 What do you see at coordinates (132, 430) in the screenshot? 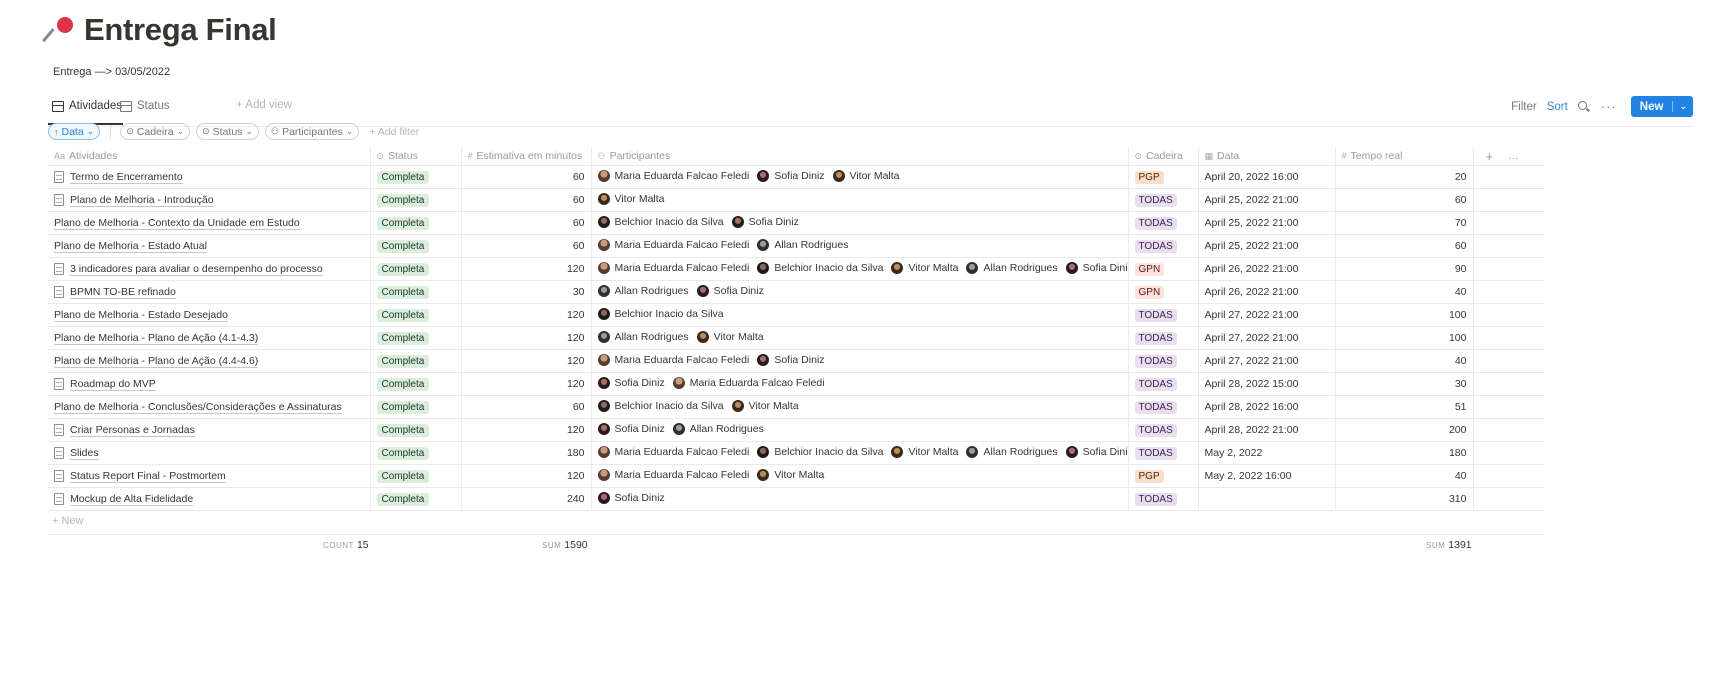
I see `activity-title-link: Criar Personas e Jornadas` at bounding box center [132, 430].